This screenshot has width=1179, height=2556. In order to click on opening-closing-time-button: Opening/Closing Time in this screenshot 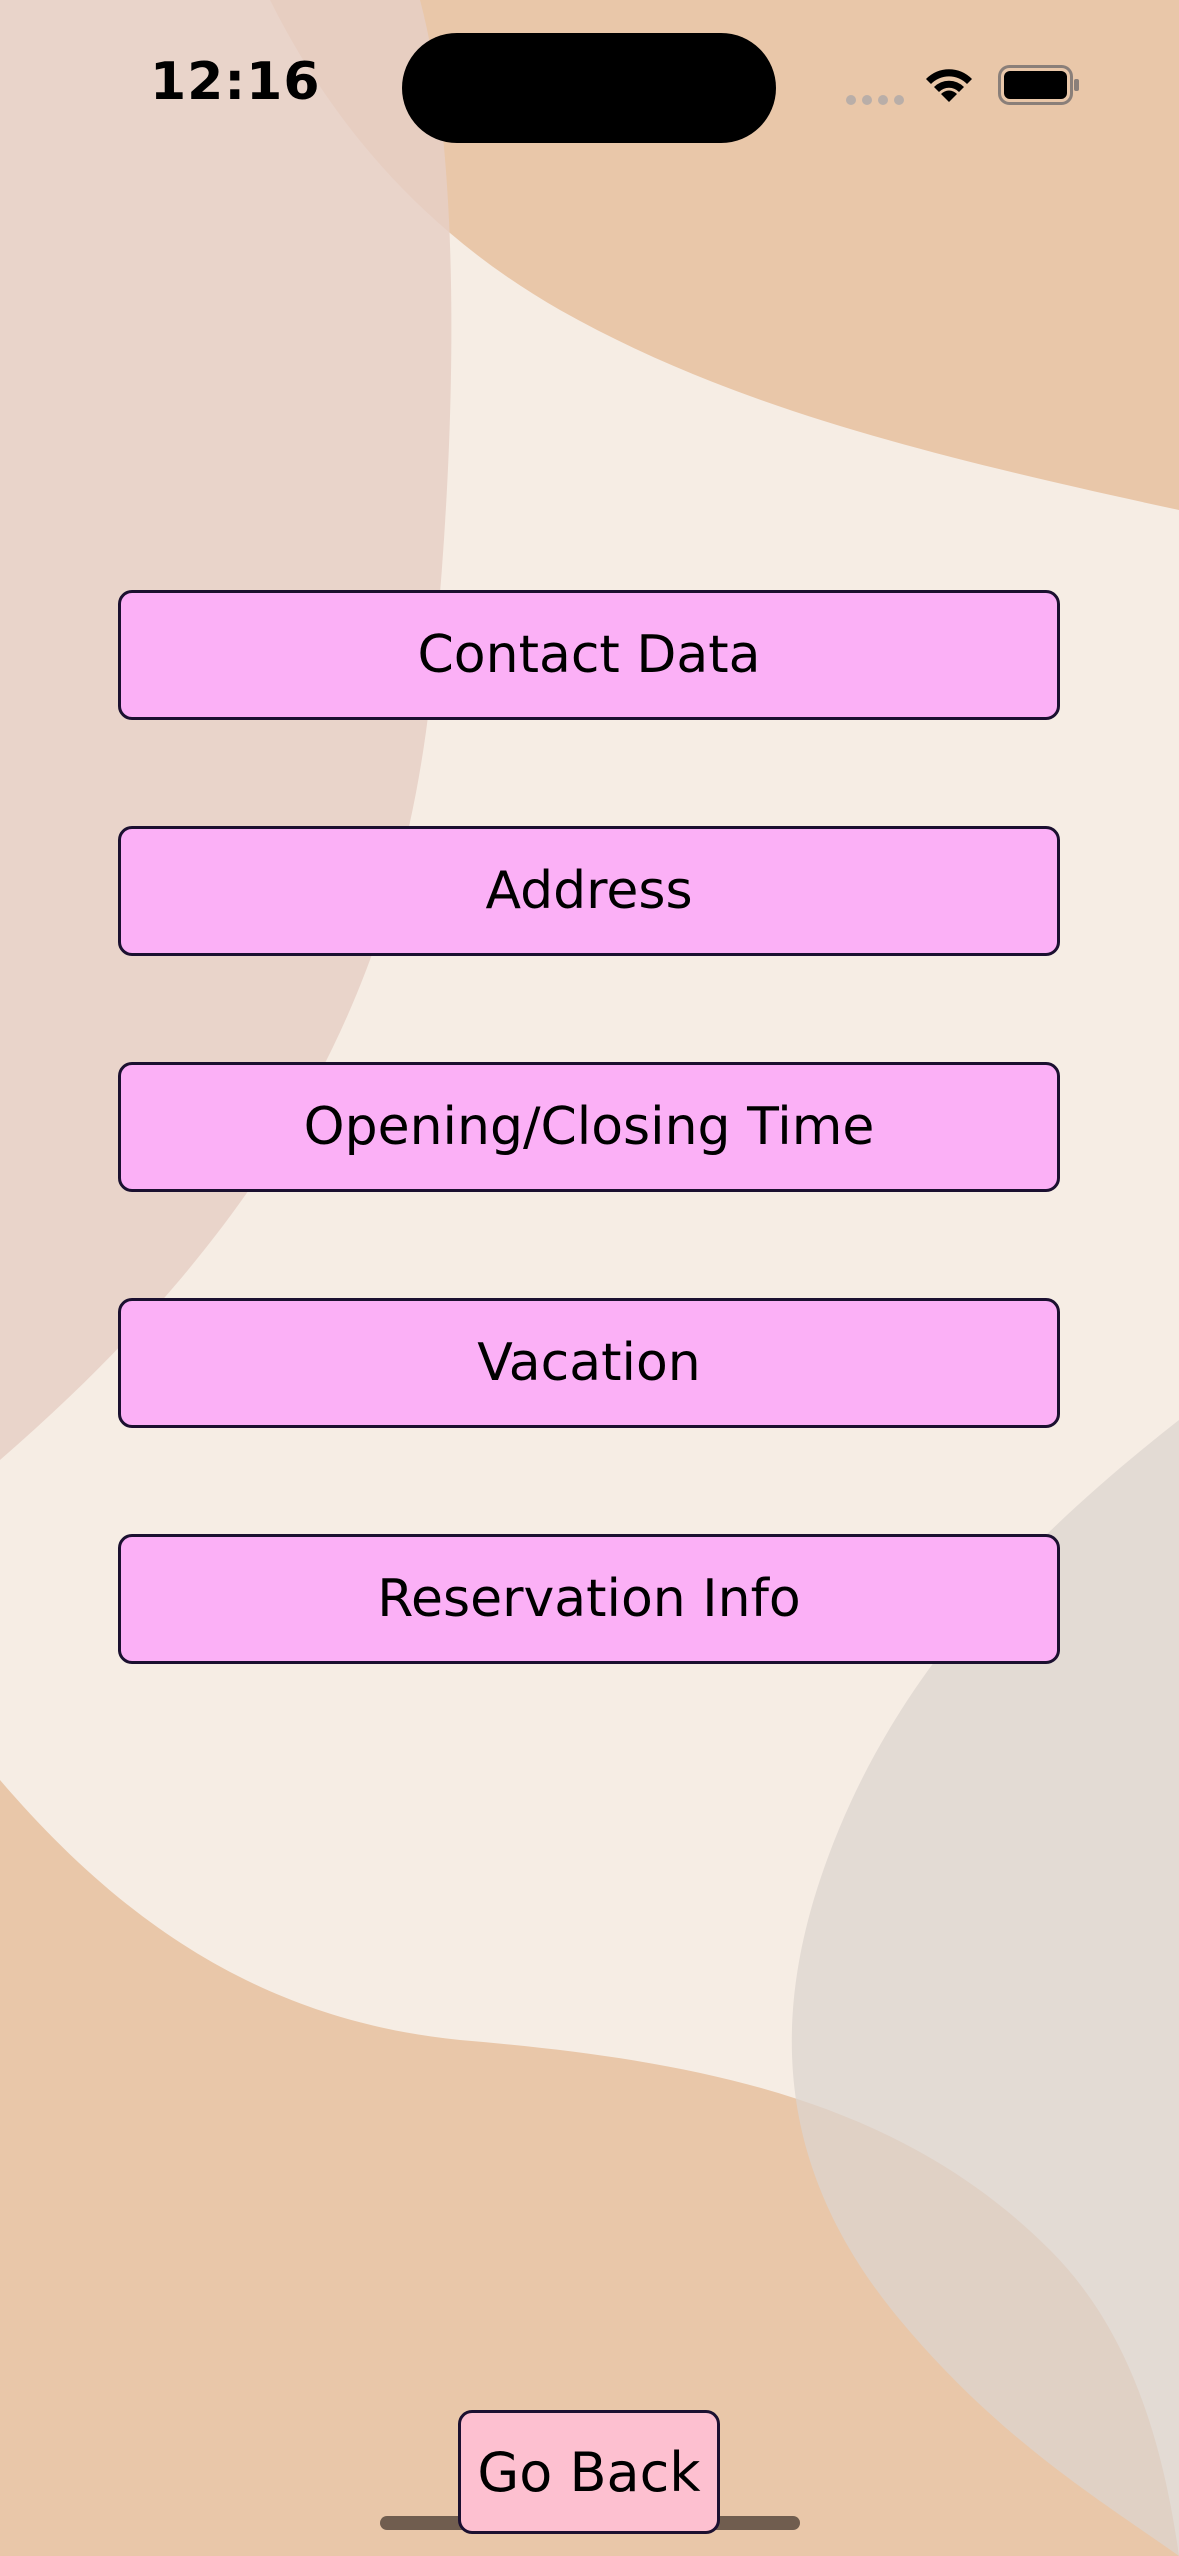, I will do `click(589, 1127)`.